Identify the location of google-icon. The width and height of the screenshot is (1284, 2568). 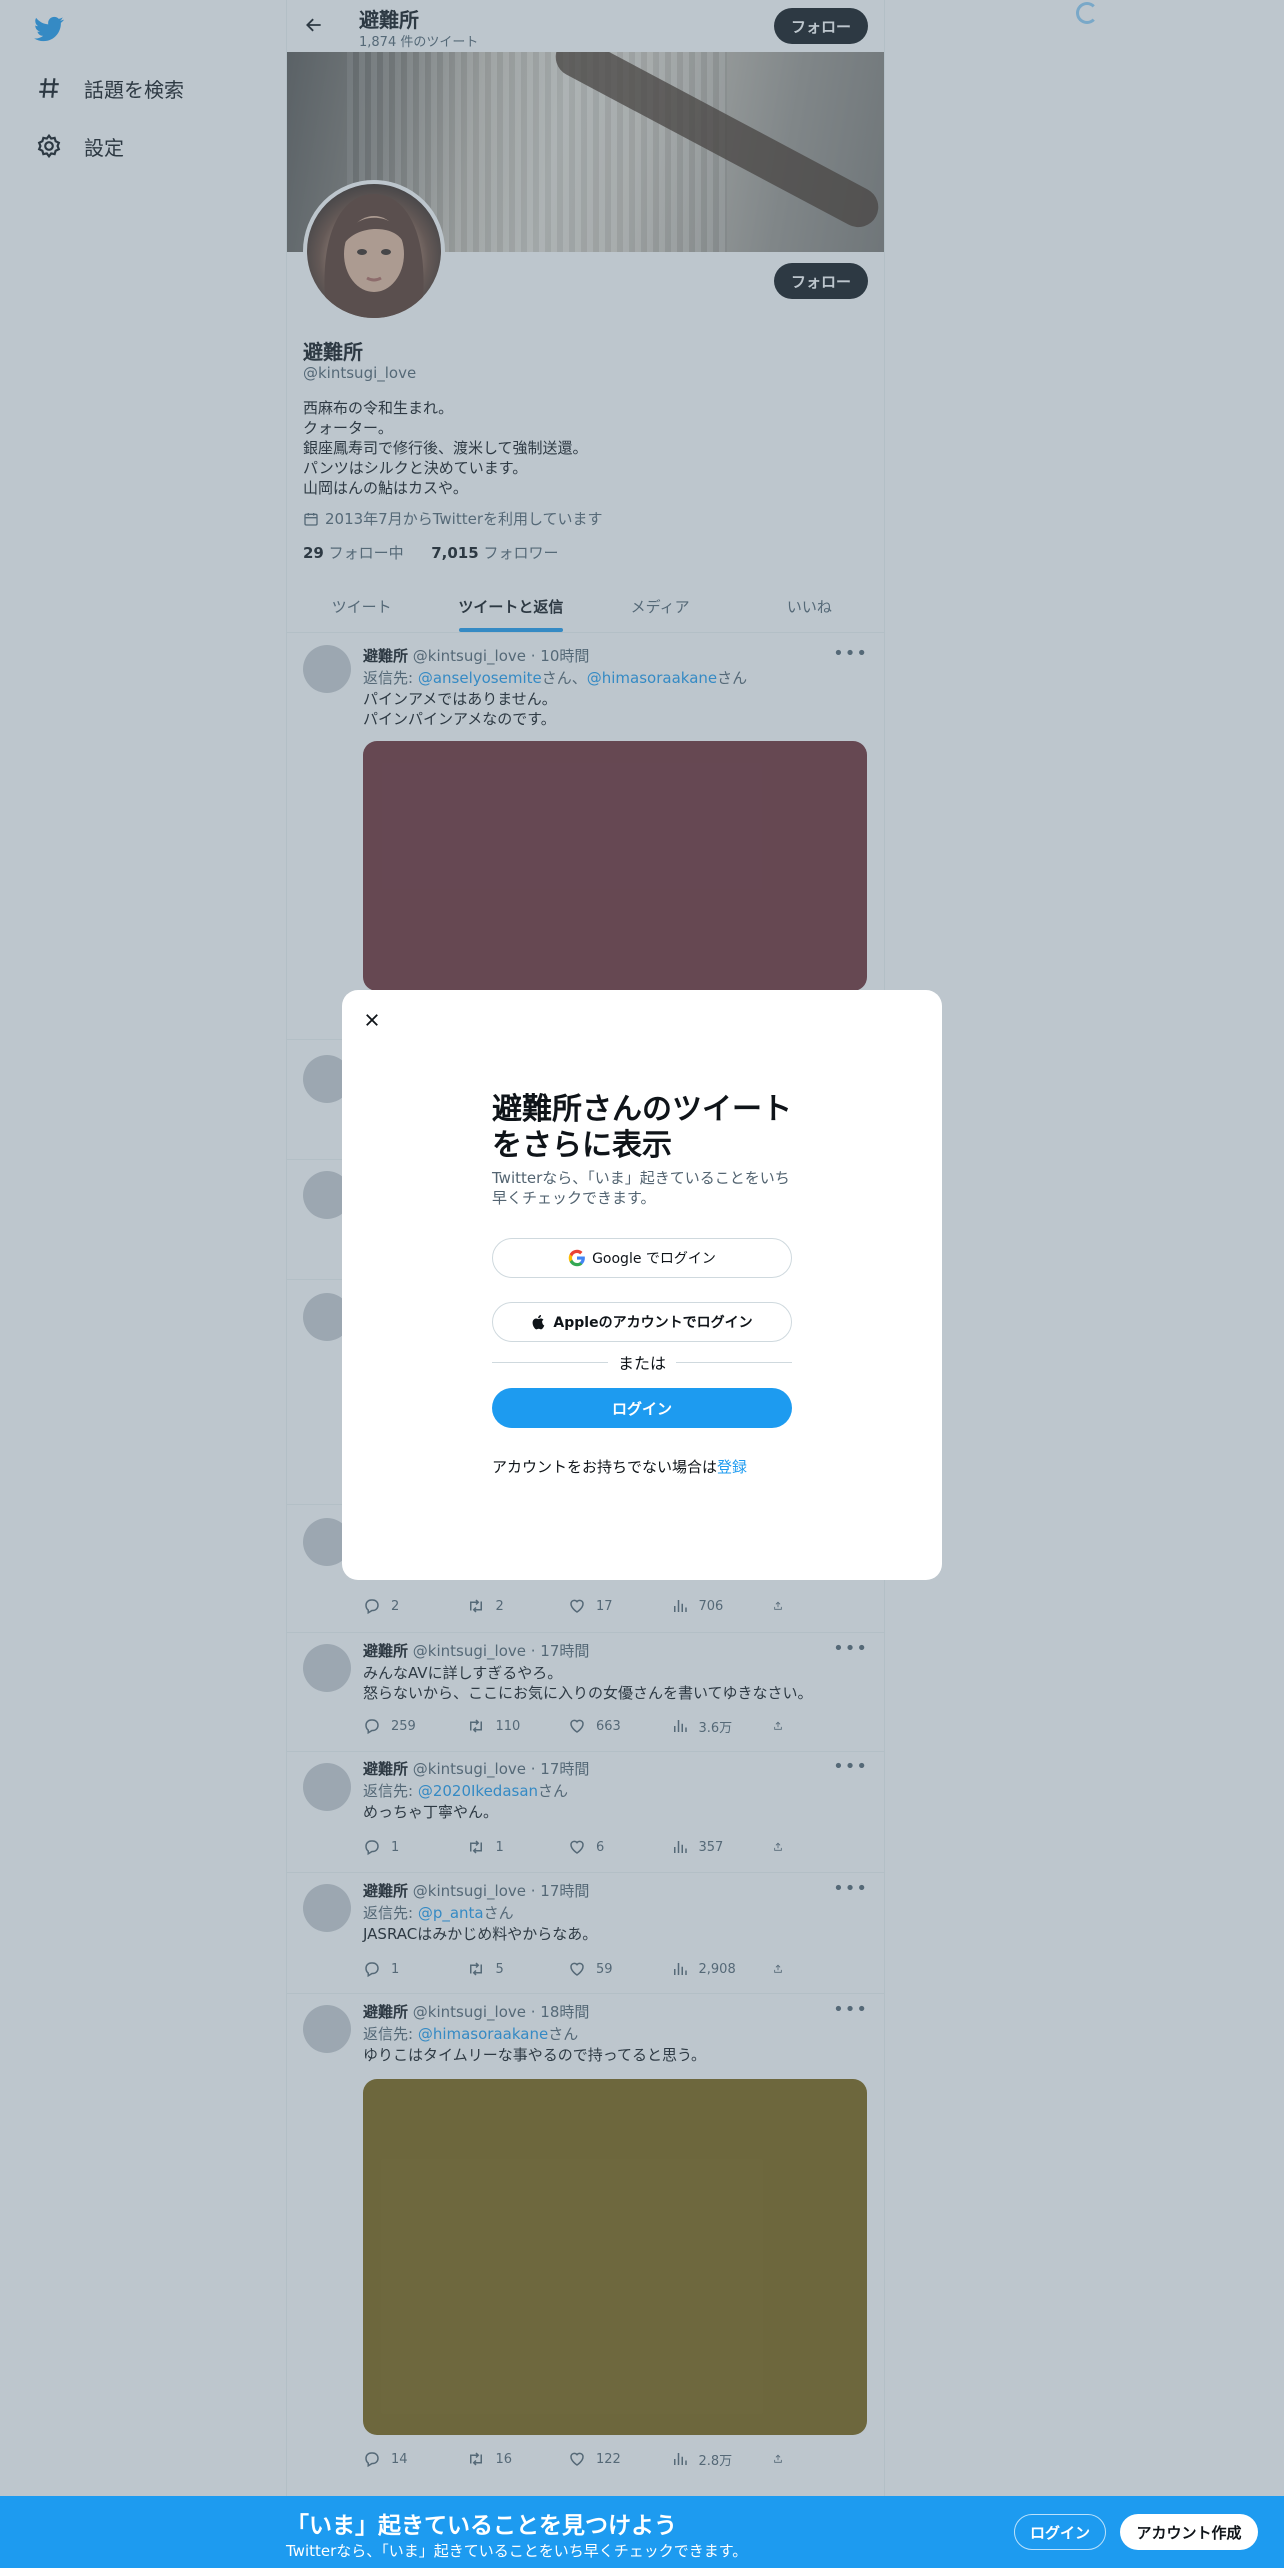
(577, 1258).